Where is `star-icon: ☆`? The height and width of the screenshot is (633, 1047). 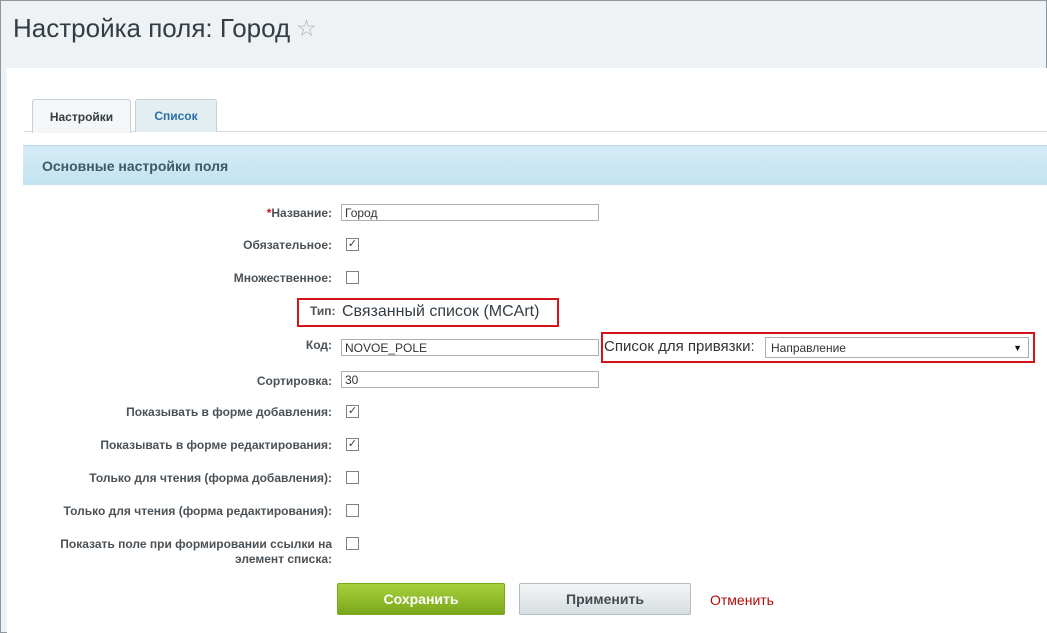 star-icon: ☆ is located at coordinates (306, 28).